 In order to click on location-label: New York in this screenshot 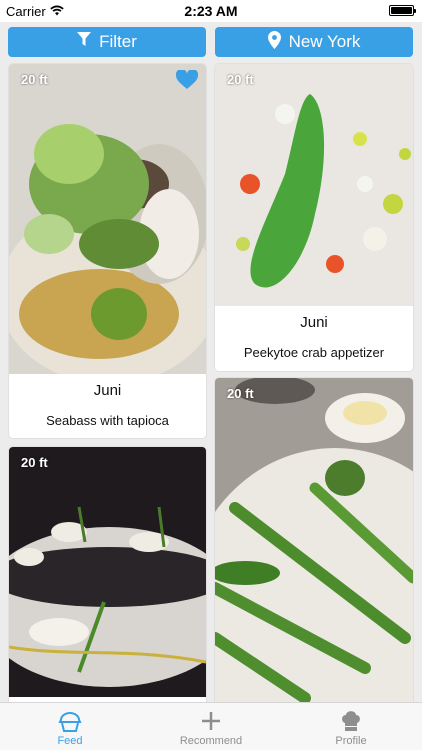, I will do `click(324, 41)`.